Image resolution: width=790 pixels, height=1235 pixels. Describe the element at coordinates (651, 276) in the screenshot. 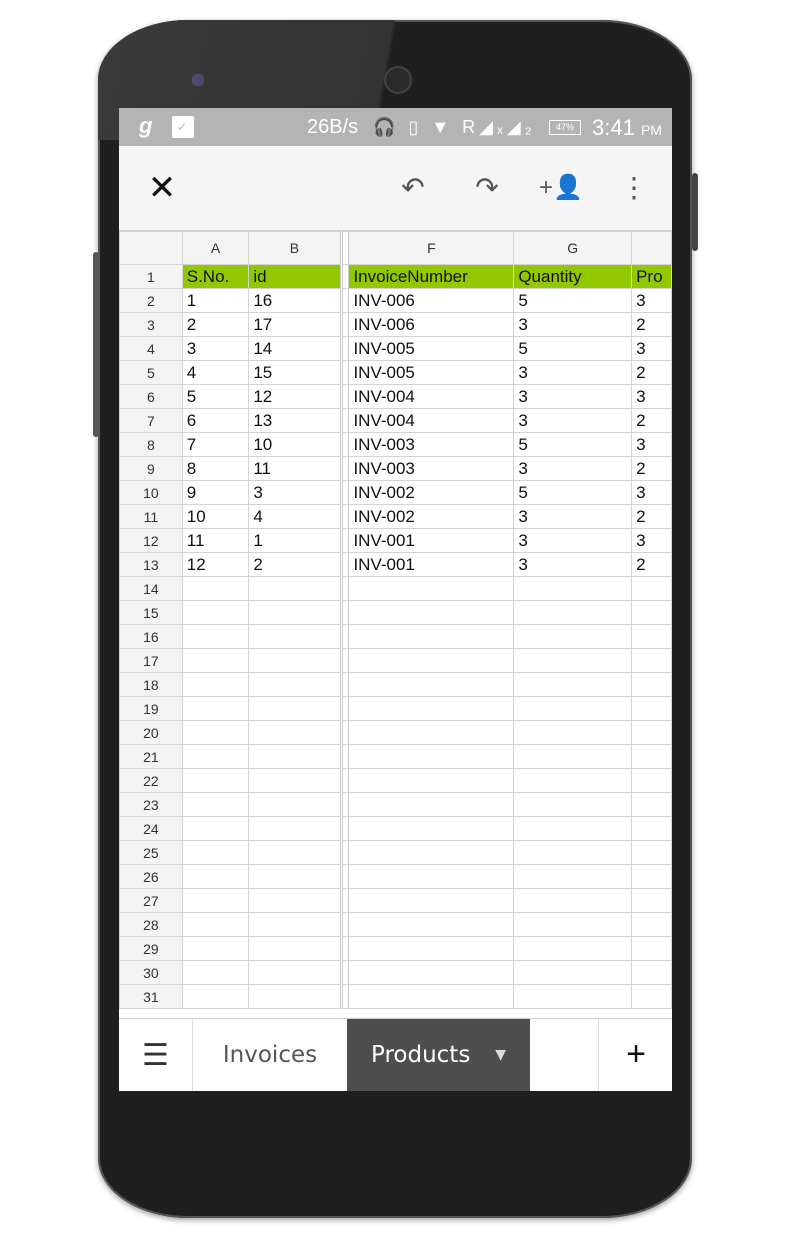

I see `cell: Pro` at that location.